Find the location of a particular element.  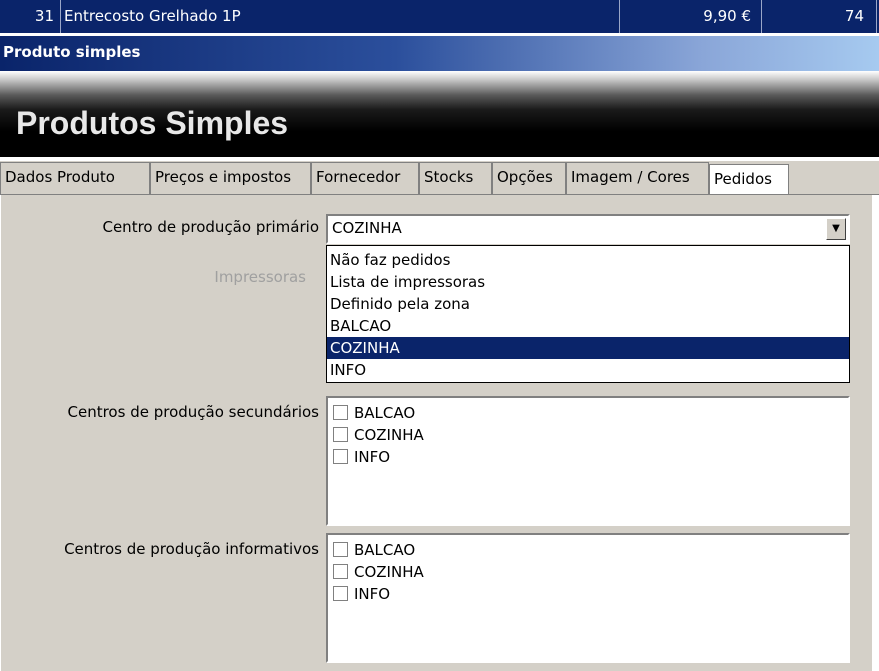

dropdown-option-cozinha: COZINHA is located at coordinates (588, 348).